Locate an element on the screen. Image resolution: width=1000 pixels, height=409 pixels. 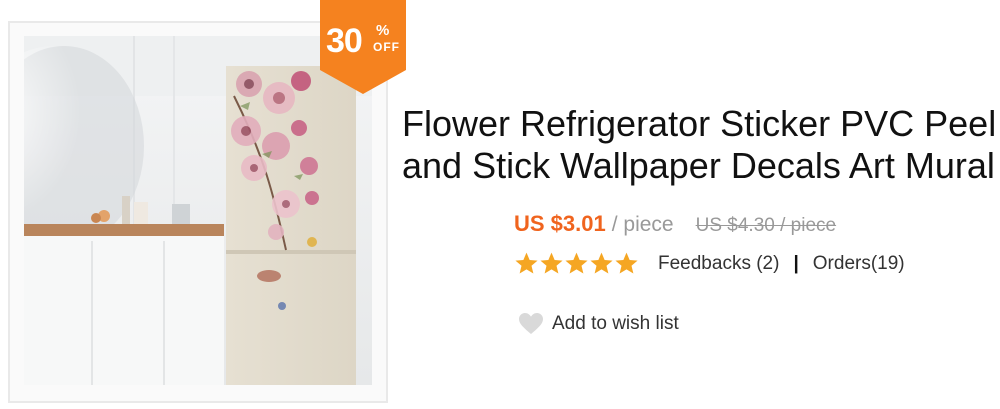
product-title-line-2: and Stick Wallpaper Decals Art Mural is located at coordinates (700, 166).